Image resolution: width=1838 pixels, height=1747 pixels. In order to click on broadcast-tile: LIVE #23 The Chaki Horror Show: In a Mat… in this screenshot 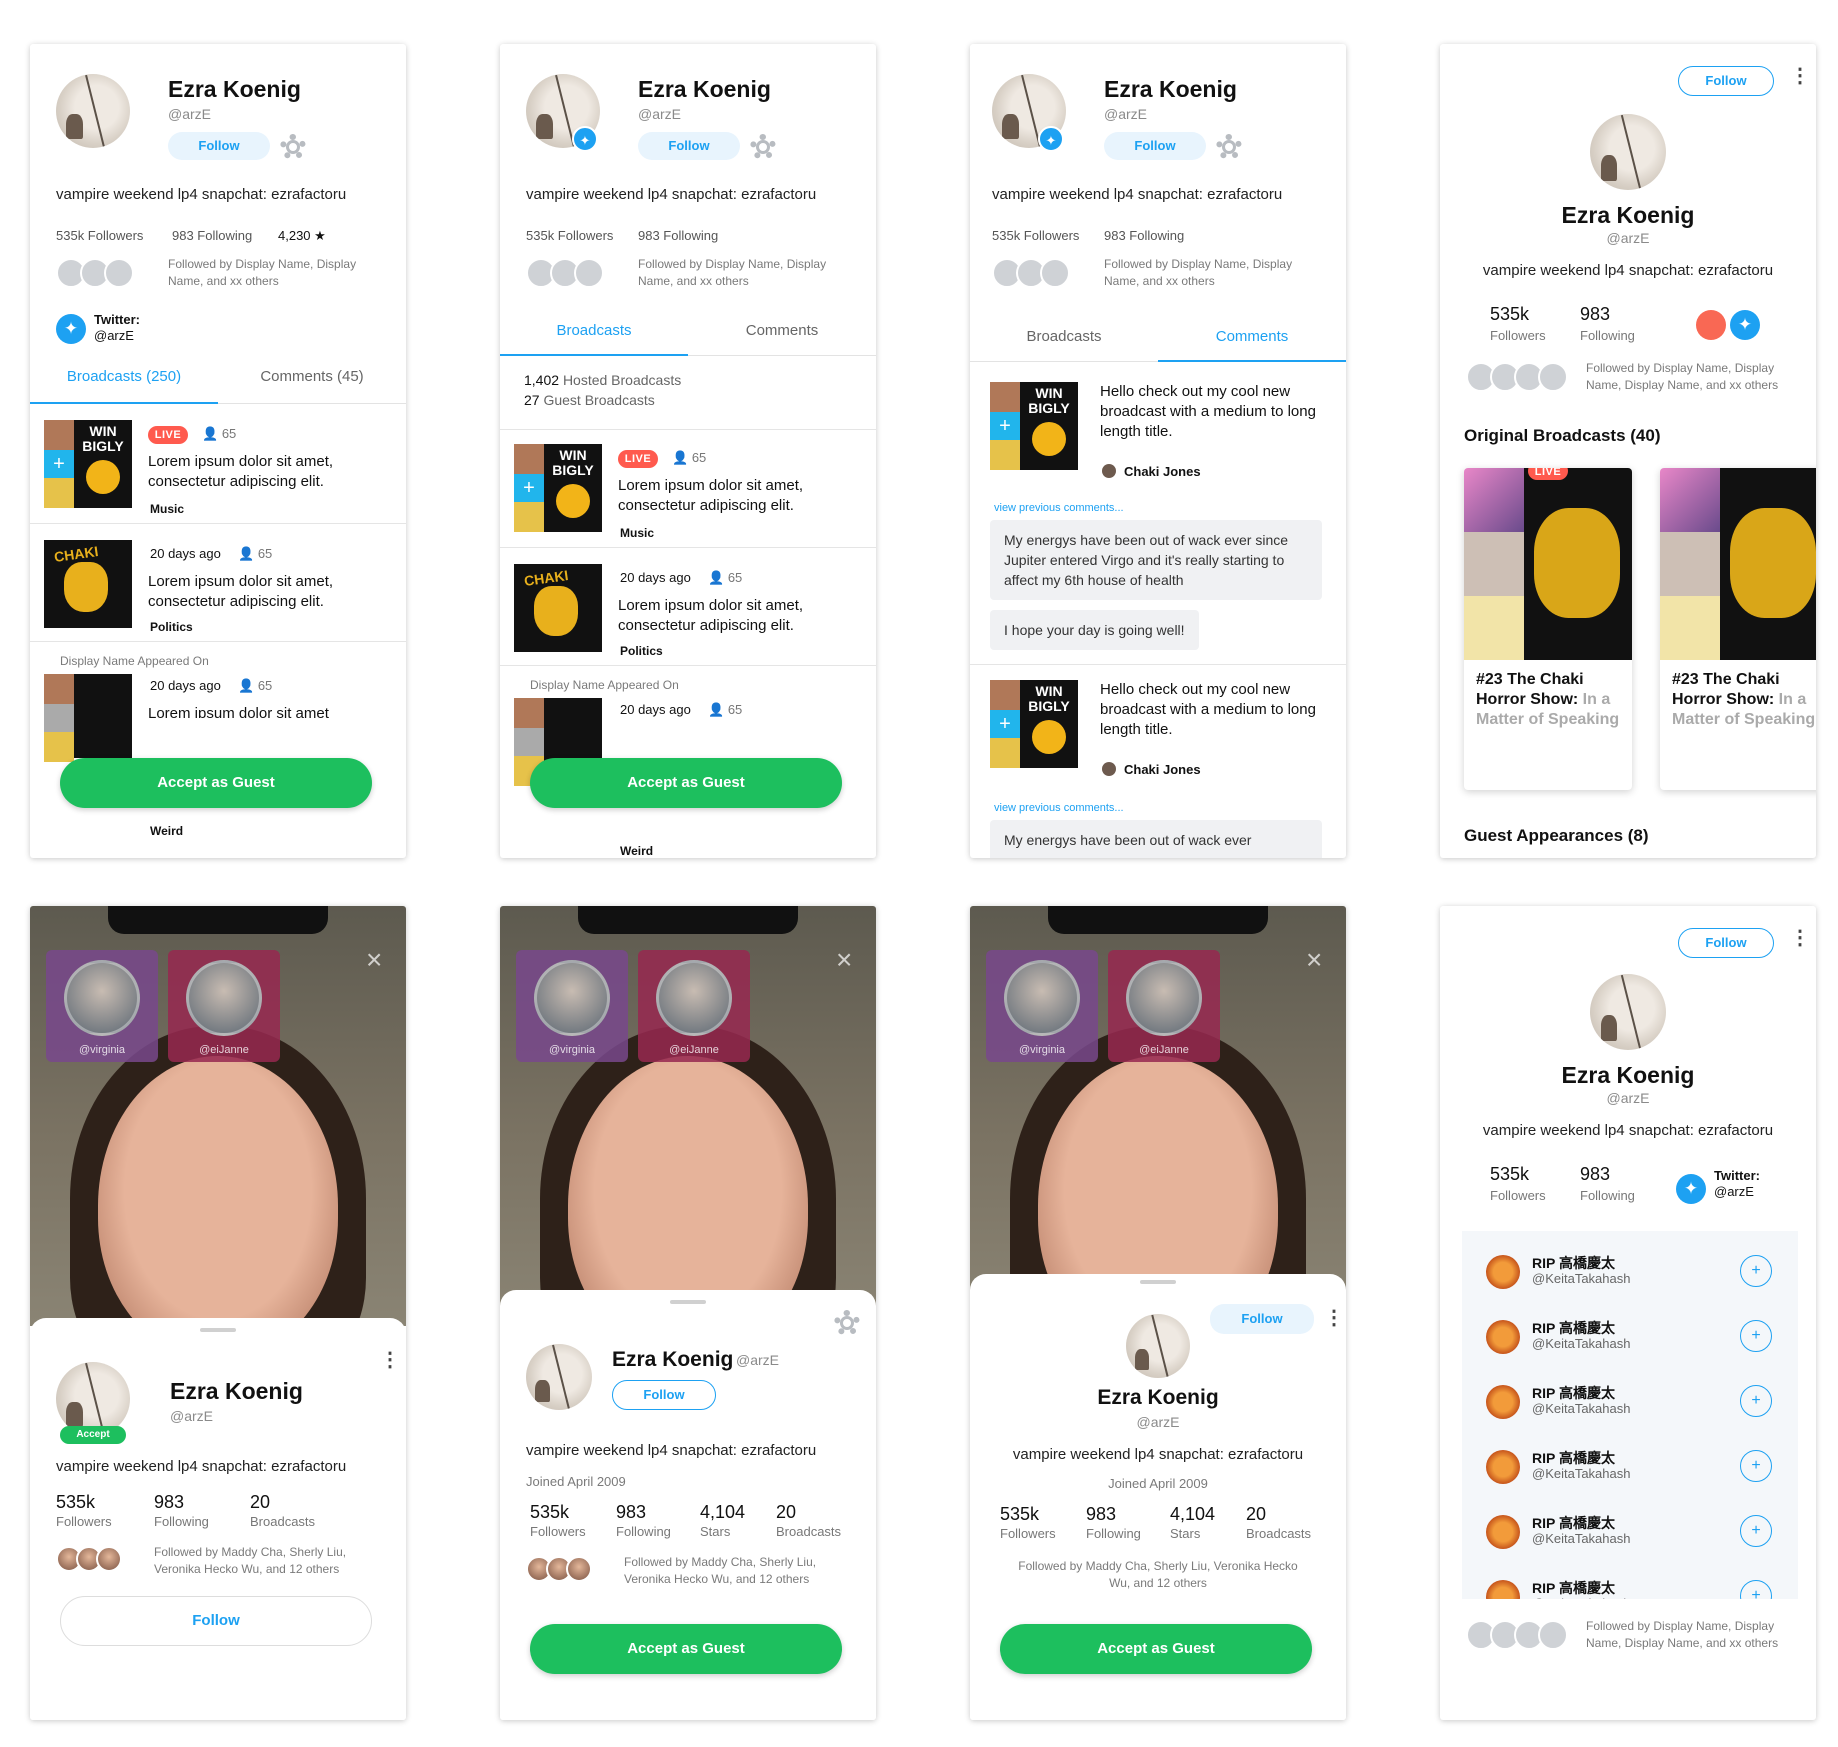, I will do `click(1548, 629)`.